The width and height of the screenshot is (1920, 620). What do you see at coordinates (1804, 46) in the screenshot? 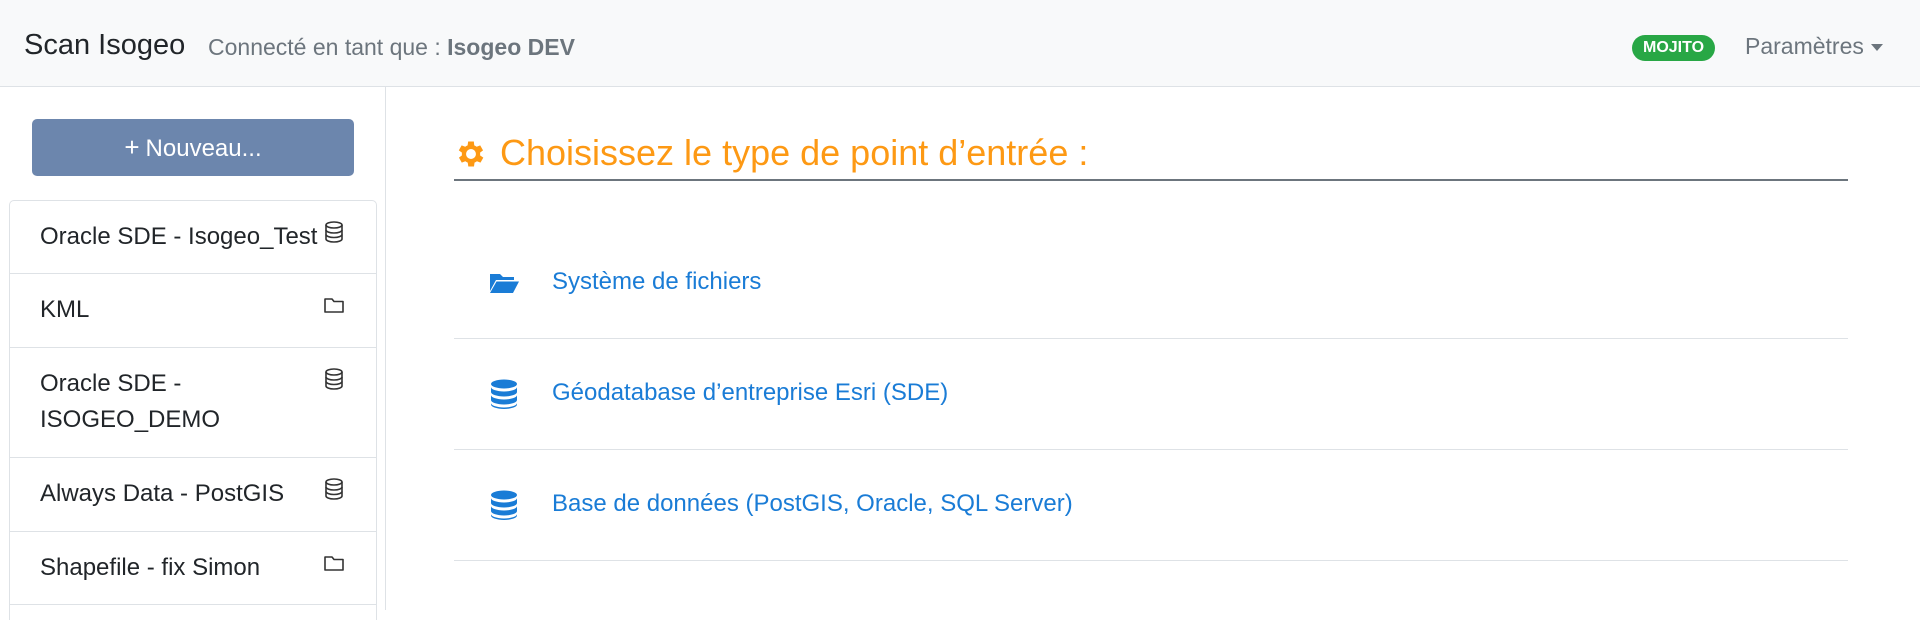
I see `settings-dropdown: Paramètres` at bounding box center [1804, 46].